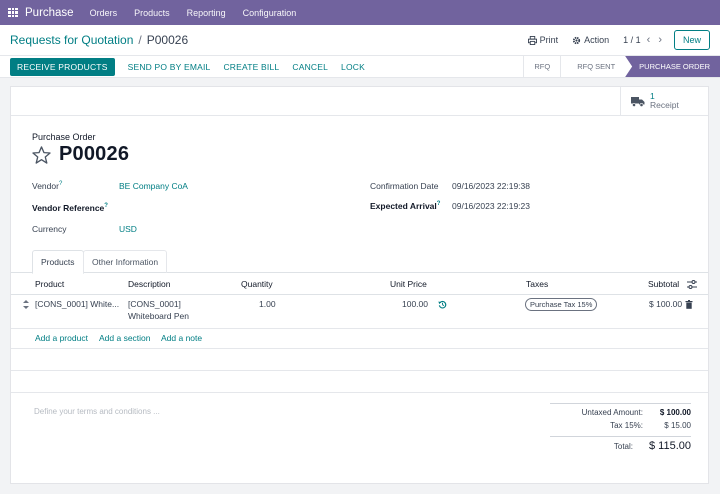 This screenshot has width=720, height=494. What do you see at coordinates (638, 101) in the screenshot?
I see `truck-icon` at bounding box center [638, 101].